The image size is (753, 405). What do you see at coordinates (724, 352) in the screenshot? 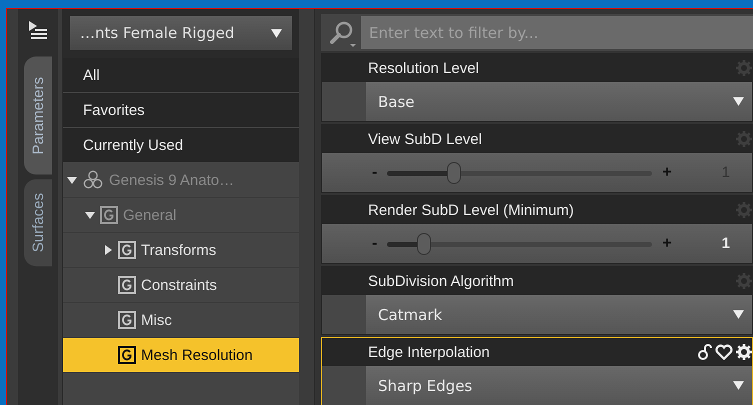
I see `heart-icon` at bounding box center [724, 352].